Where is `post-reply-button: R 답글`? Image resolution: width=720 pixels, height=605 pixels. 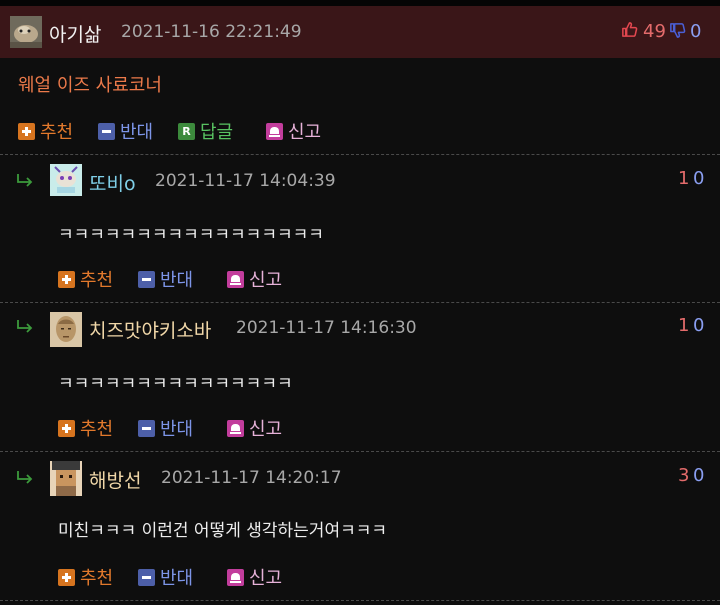 post-reply-button: R 답글 is located at coordinates (205, 131).